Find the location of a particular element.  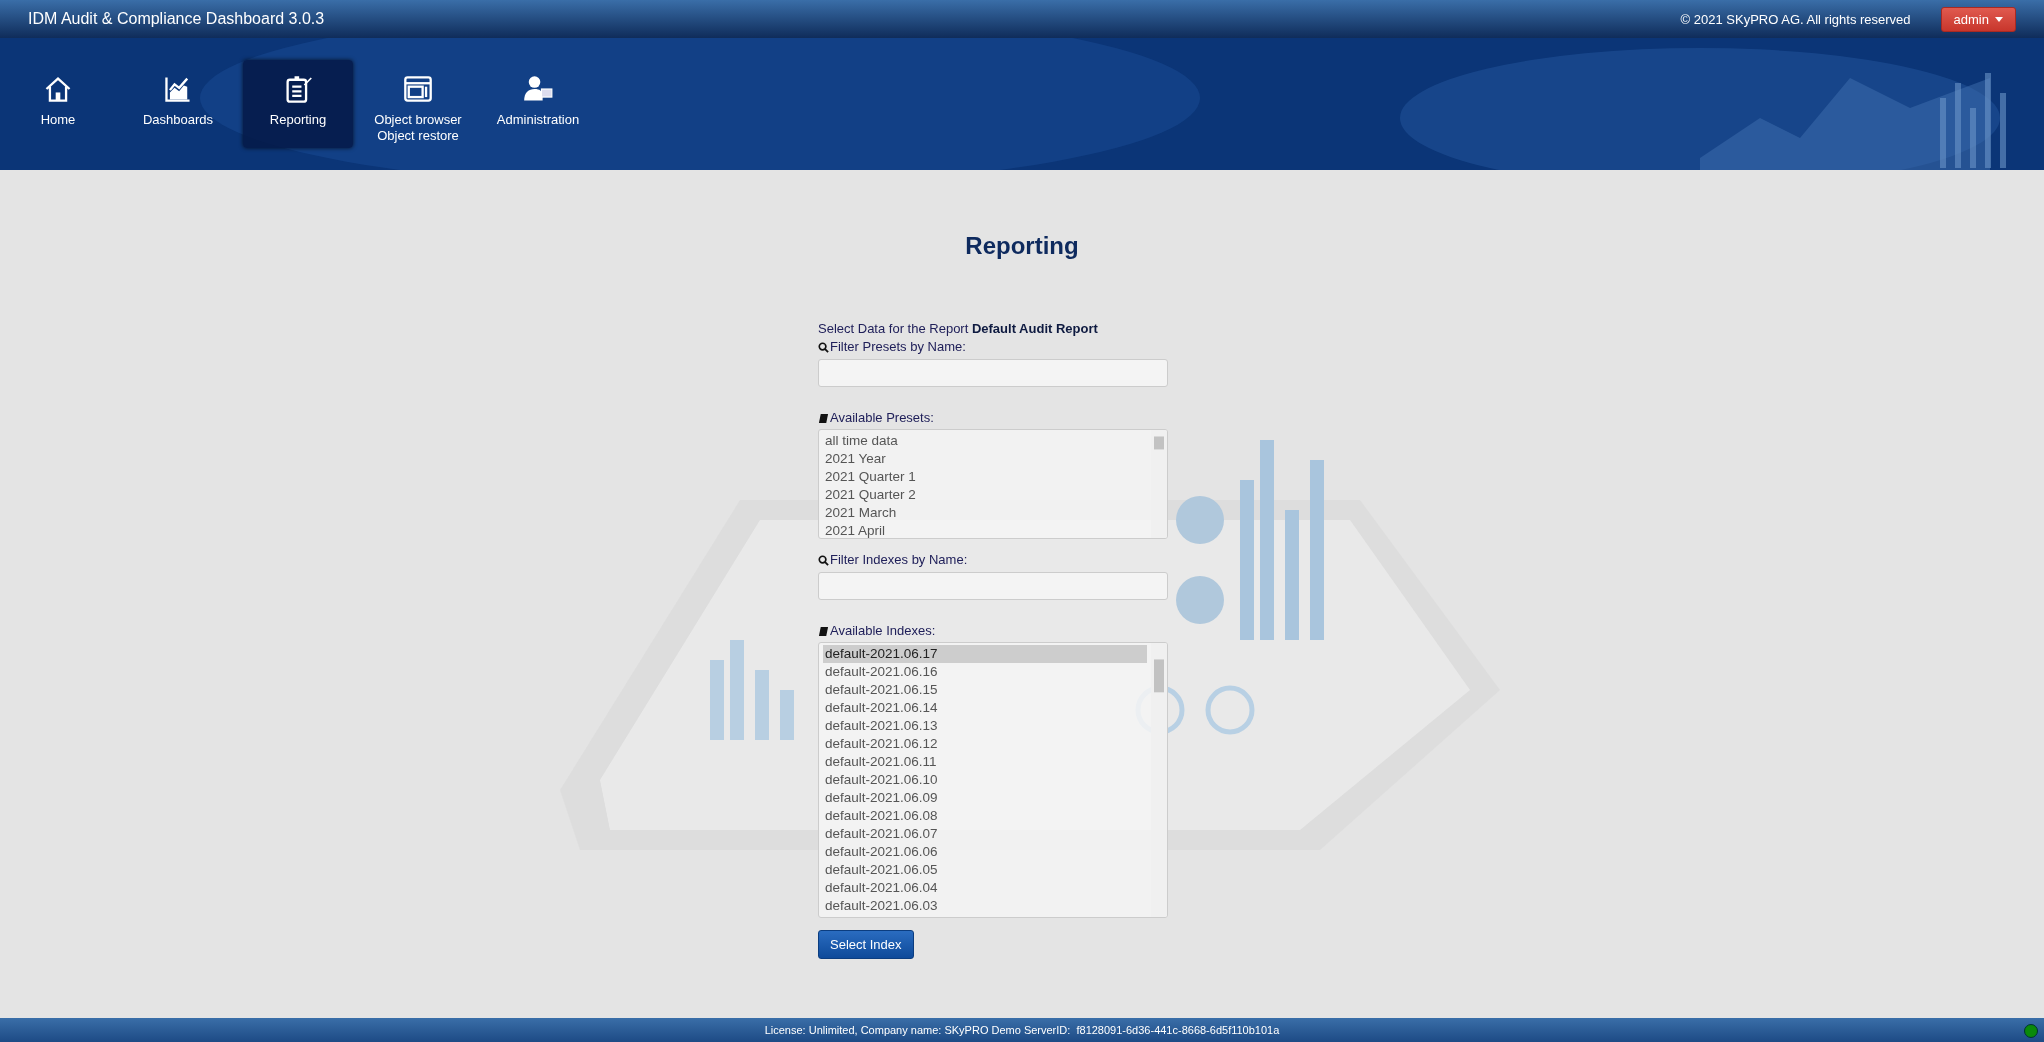

field-label: Available Presets: is located at coordinates (882, 418).